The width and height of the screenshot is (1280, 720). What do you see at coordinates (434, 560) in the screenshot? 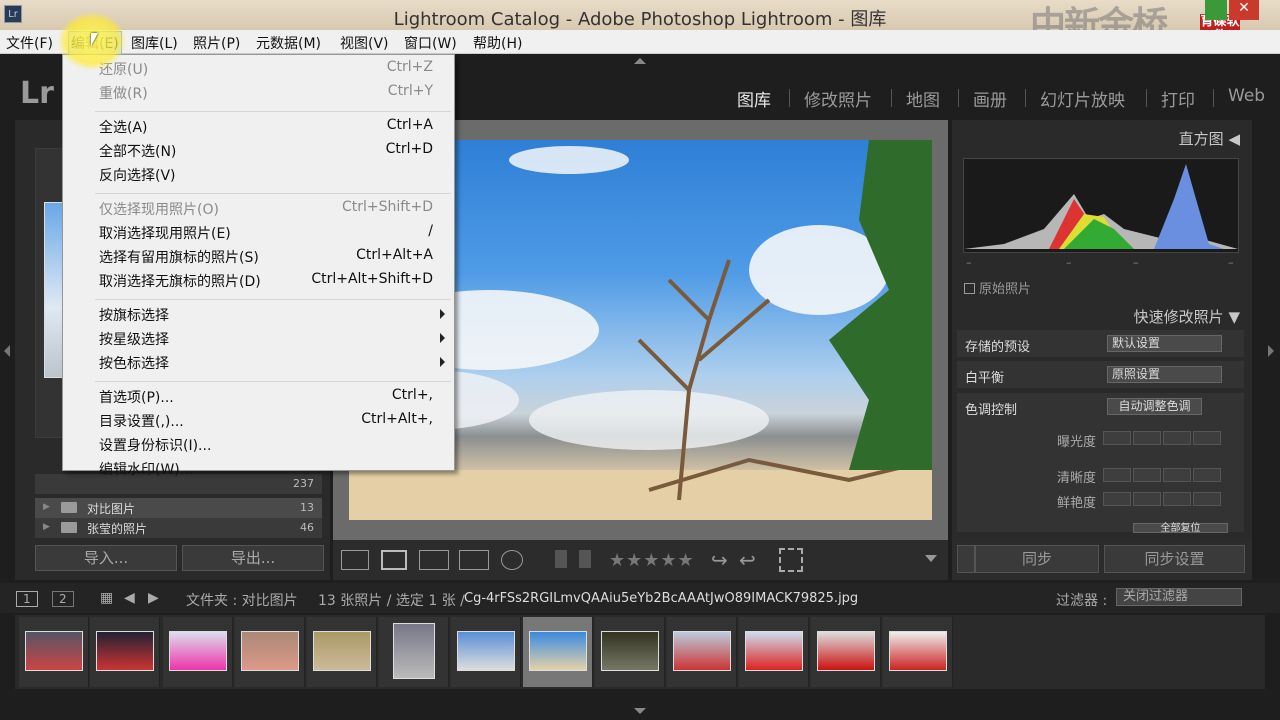
I see `compare-view-icon` at bounding box center [434, 560].